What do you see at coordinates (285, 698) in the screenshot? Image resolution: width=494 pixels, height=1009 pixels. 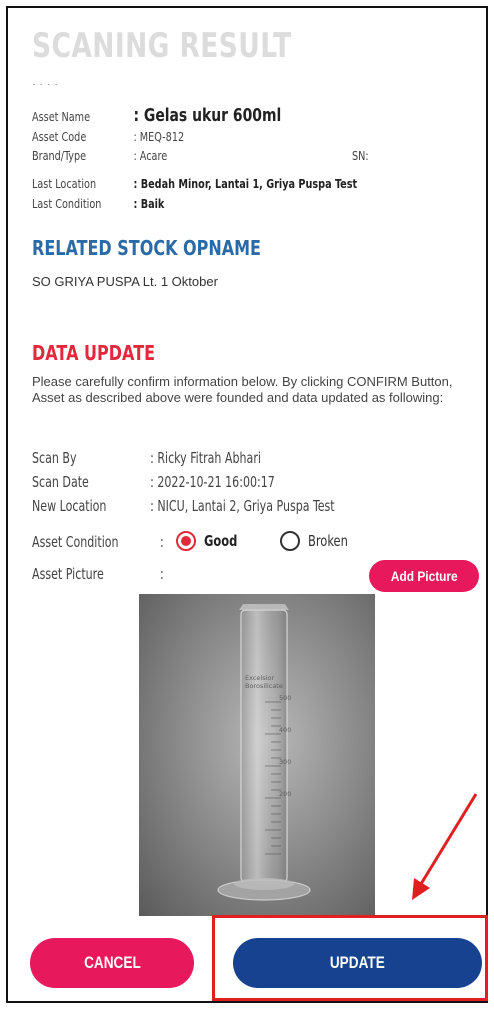 I see `beaker-mark-500: 500` at bounding box center [285, 698].